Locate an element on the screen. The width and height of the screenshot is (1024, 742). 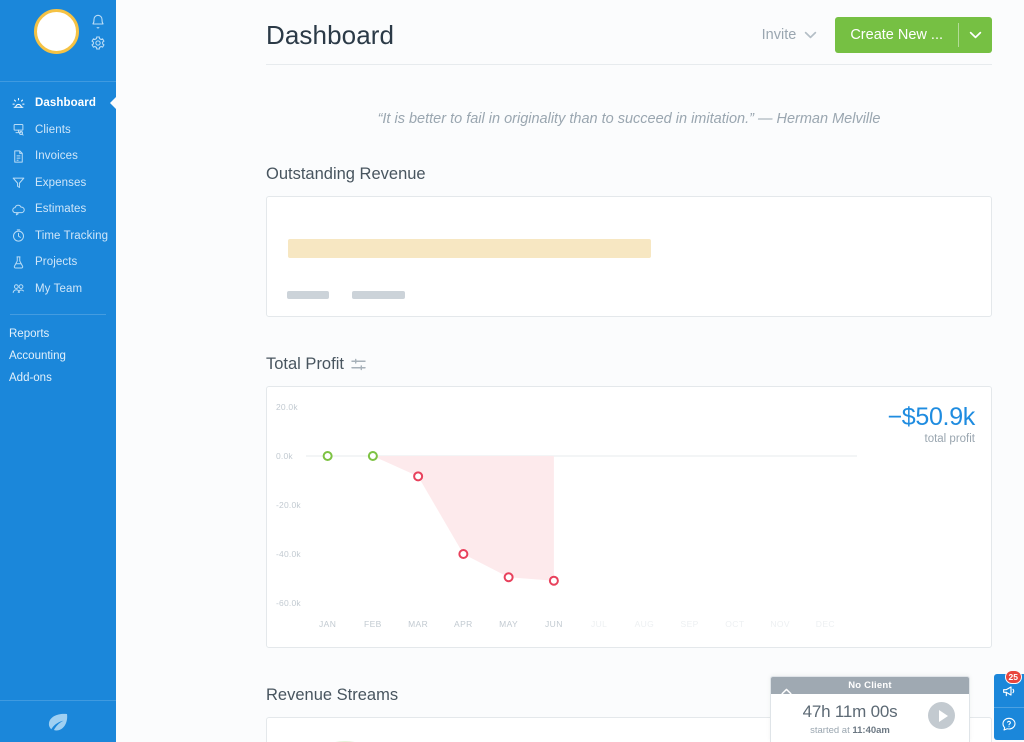
desk-icon is located at coordinates (18, 130).